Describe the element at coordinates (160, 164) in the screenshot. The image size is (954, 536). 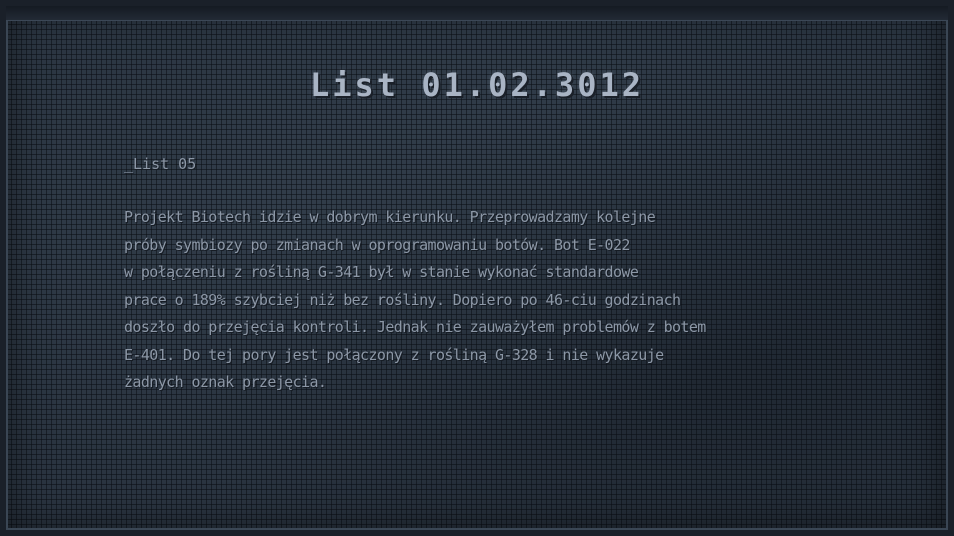
I see `letter-label: _List 05` at that location.